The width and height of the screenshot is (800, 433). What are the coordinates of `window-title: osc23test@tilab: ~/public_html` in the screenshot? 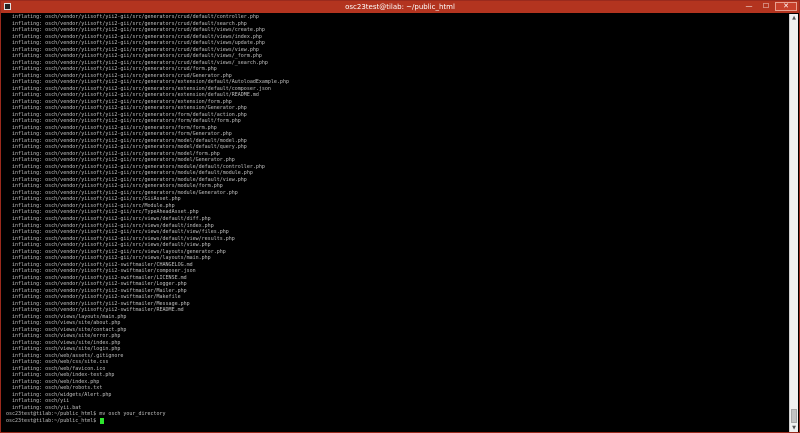 It's located at (400, 7).